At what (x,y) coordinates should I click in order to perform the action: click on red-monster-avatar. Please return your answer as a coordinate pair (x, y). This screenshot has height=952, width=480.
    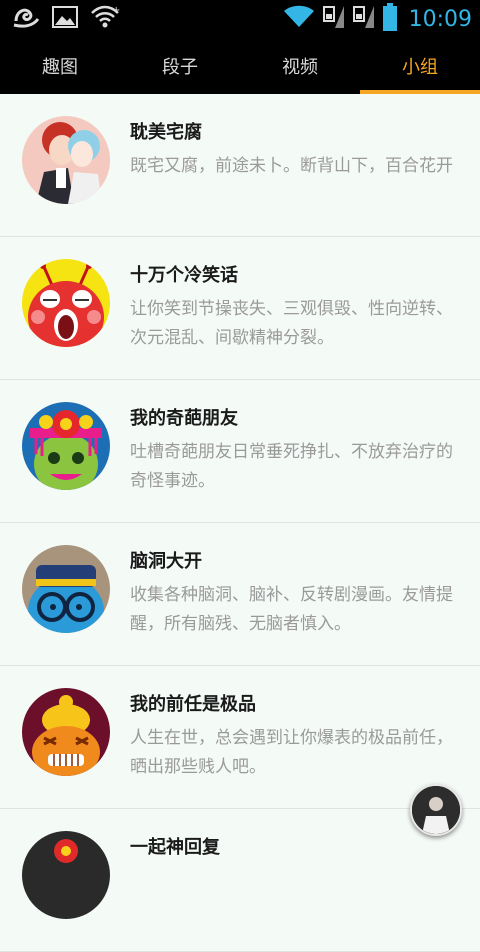
    Looking at the image, I should click on (66, 303).